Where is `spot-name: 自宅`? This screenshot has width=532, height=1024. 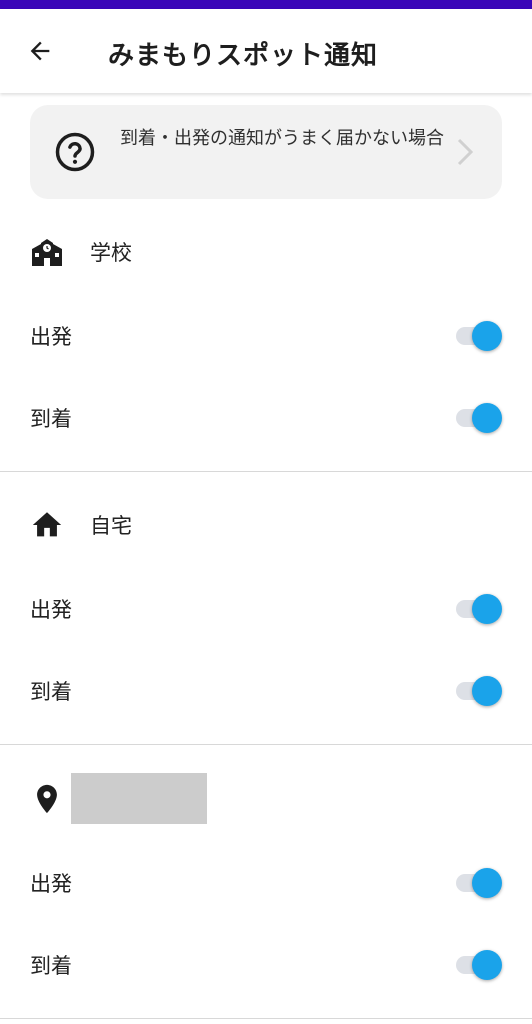
spot-name: 自宅 is located at coordinates (111, 526).